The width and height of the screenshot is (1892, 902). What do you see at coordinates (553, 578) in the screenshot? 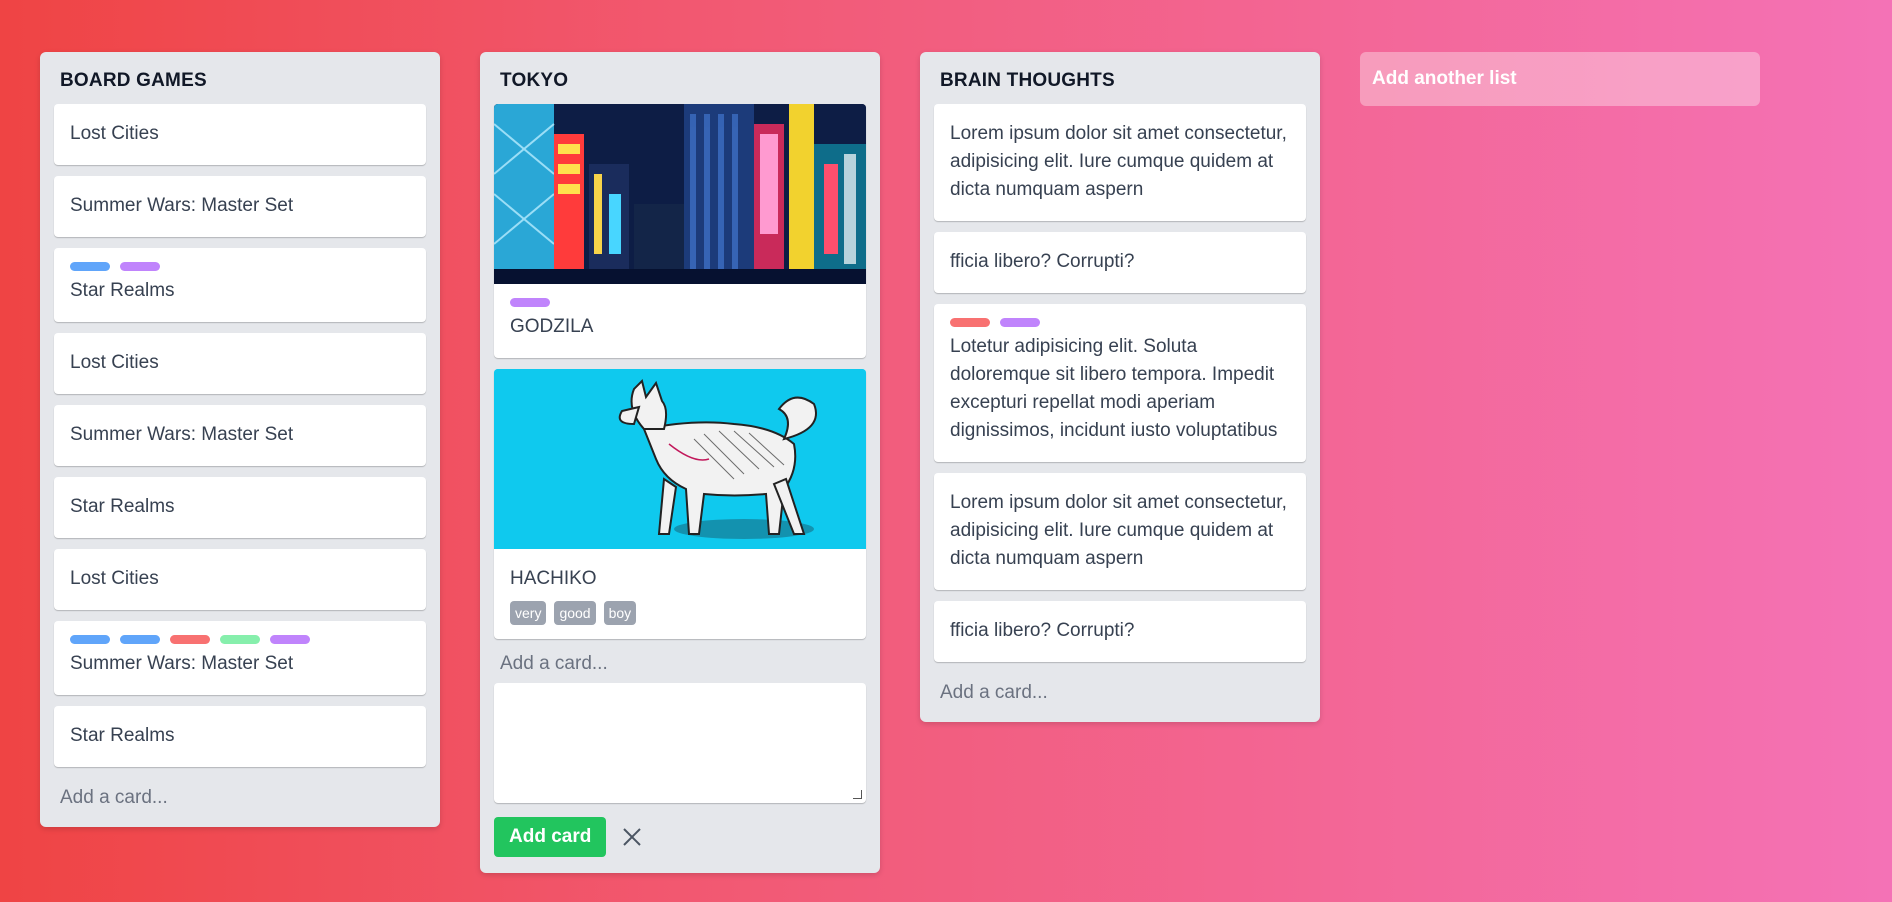
I see `card-title: HACHIKO` at bounding box center [553, 578].